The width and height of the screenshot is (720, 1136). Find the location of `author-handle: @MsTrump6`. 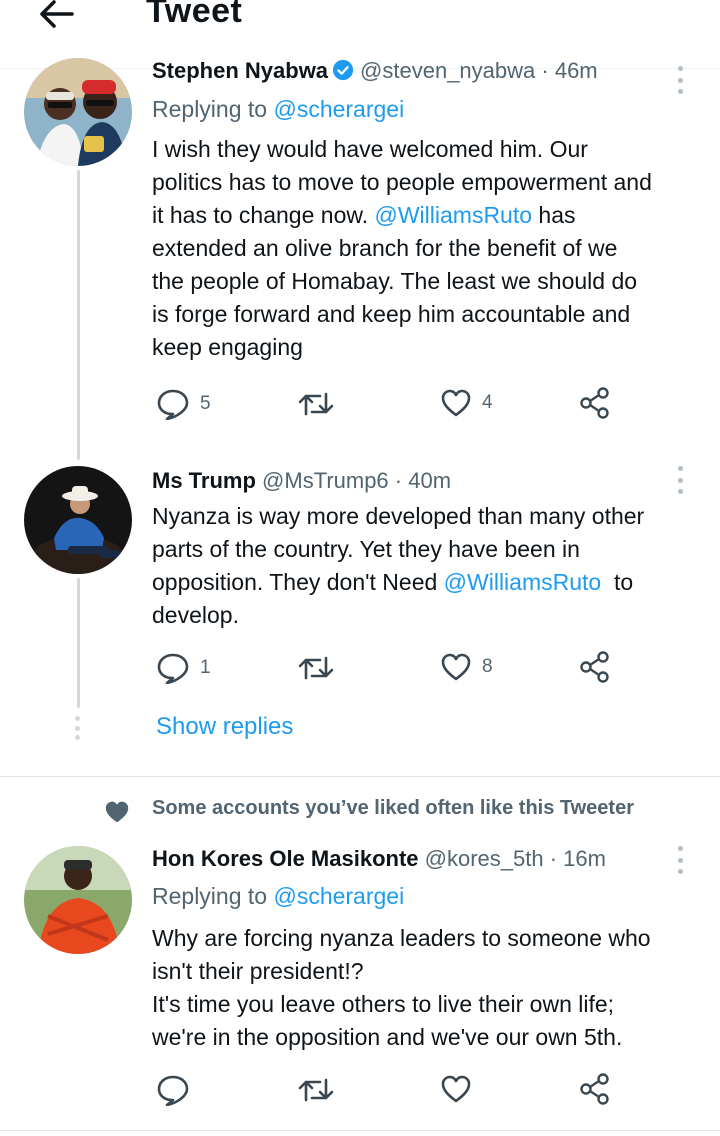

author-handle: @MsTrump6 is located at coordinates (325, 480).